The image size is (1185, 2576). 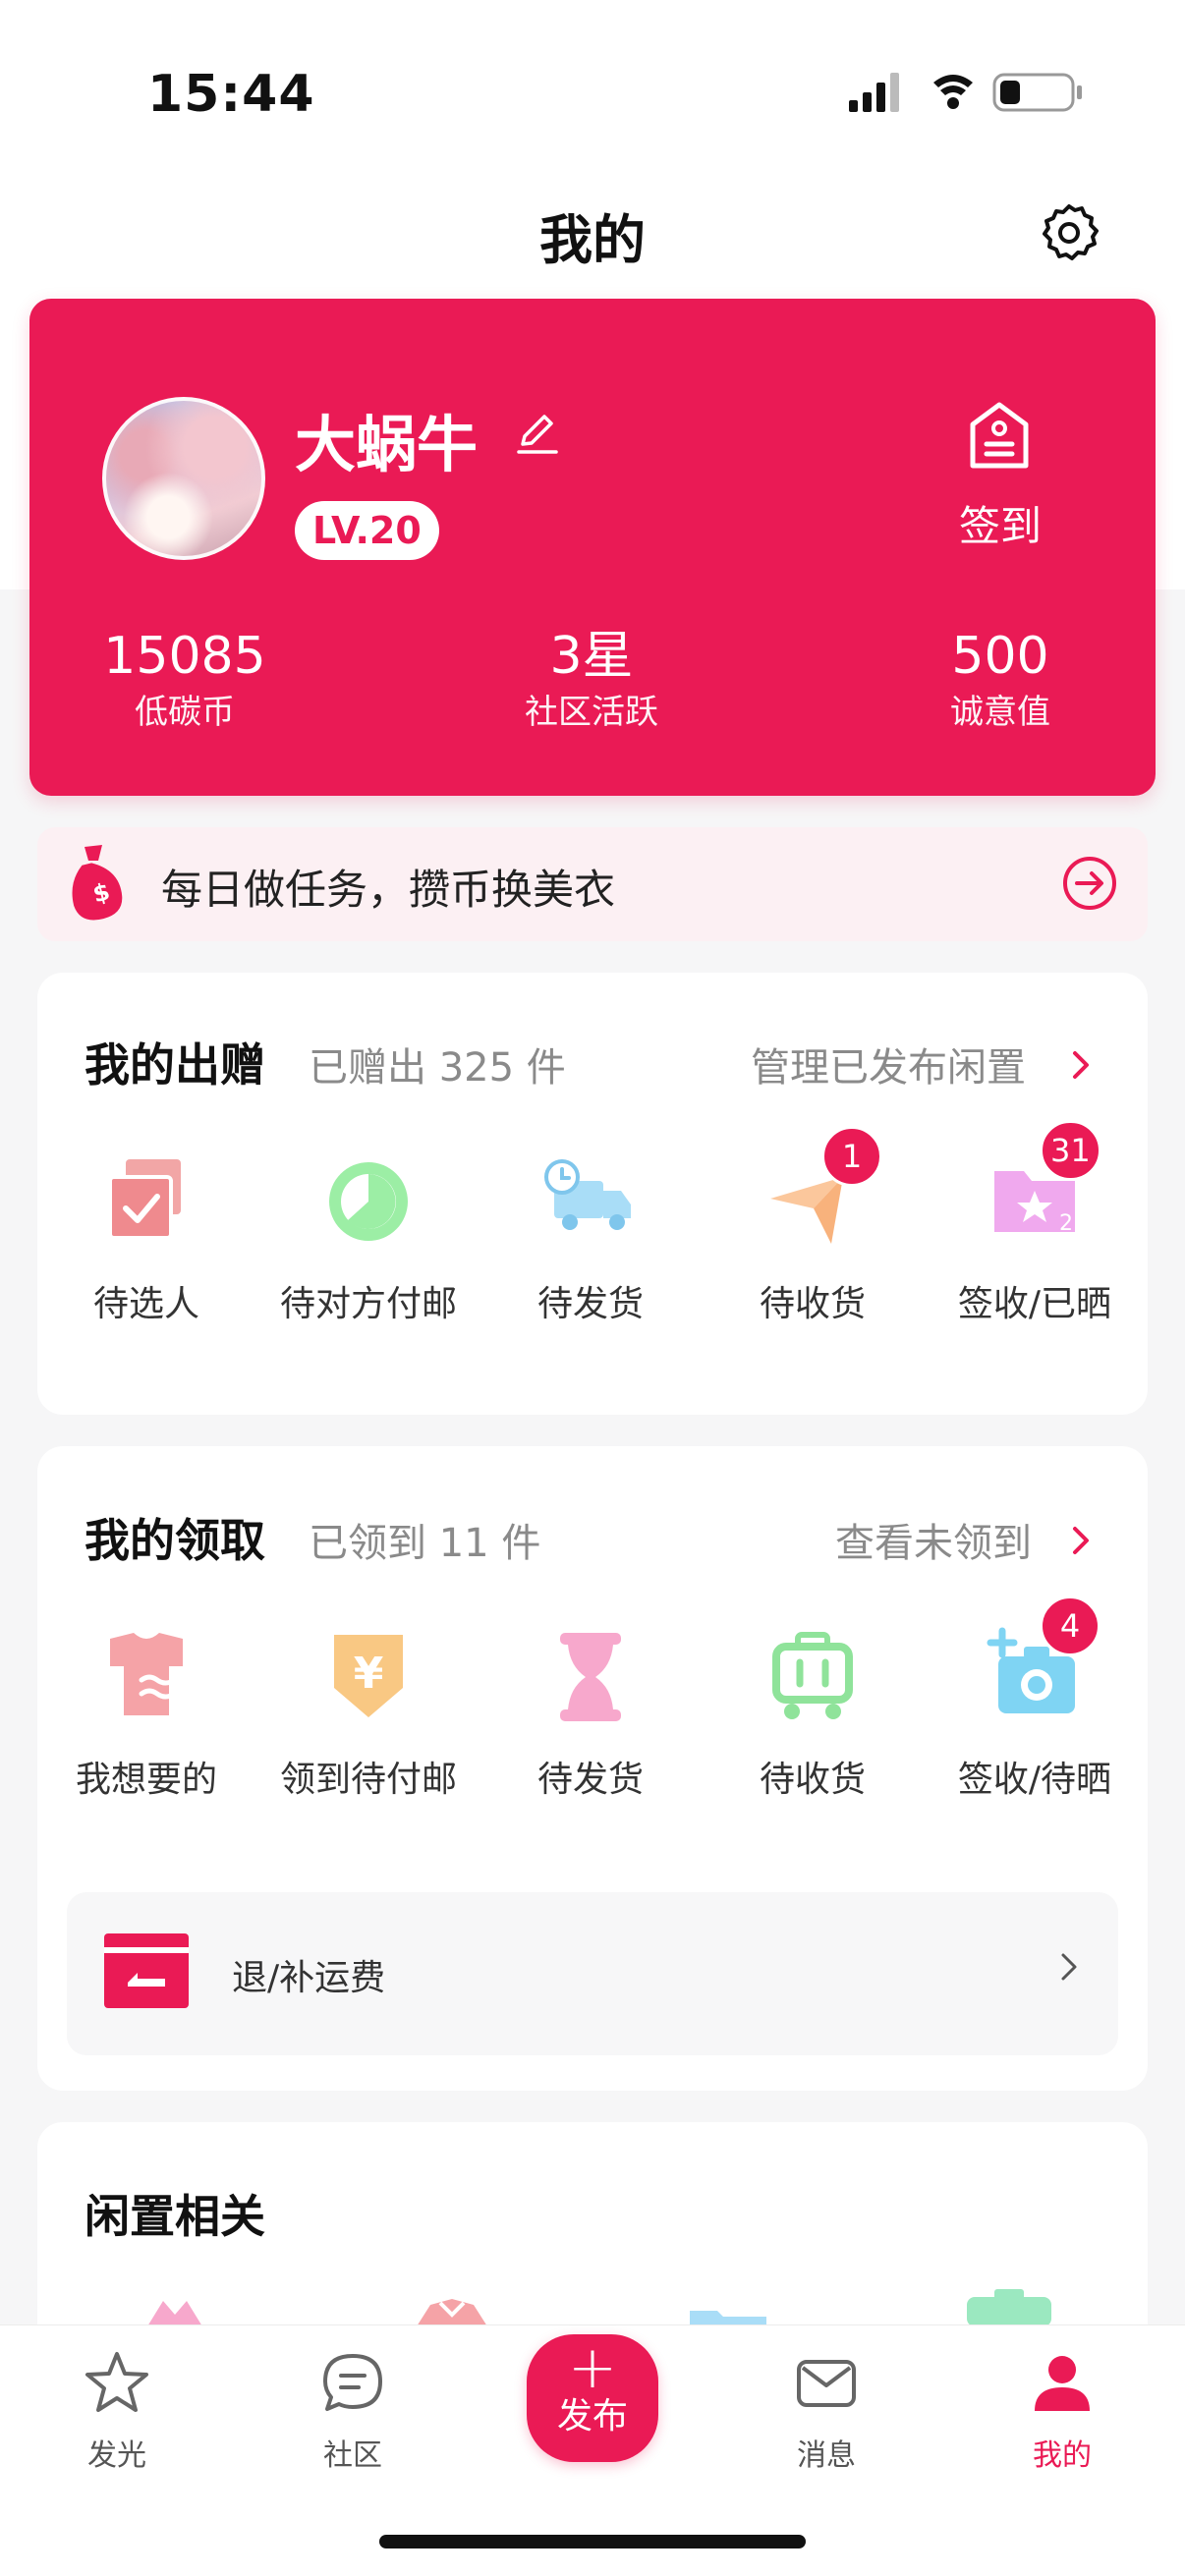 I want to click on stat-label: 诚意值, so click(x=1000, y=712).